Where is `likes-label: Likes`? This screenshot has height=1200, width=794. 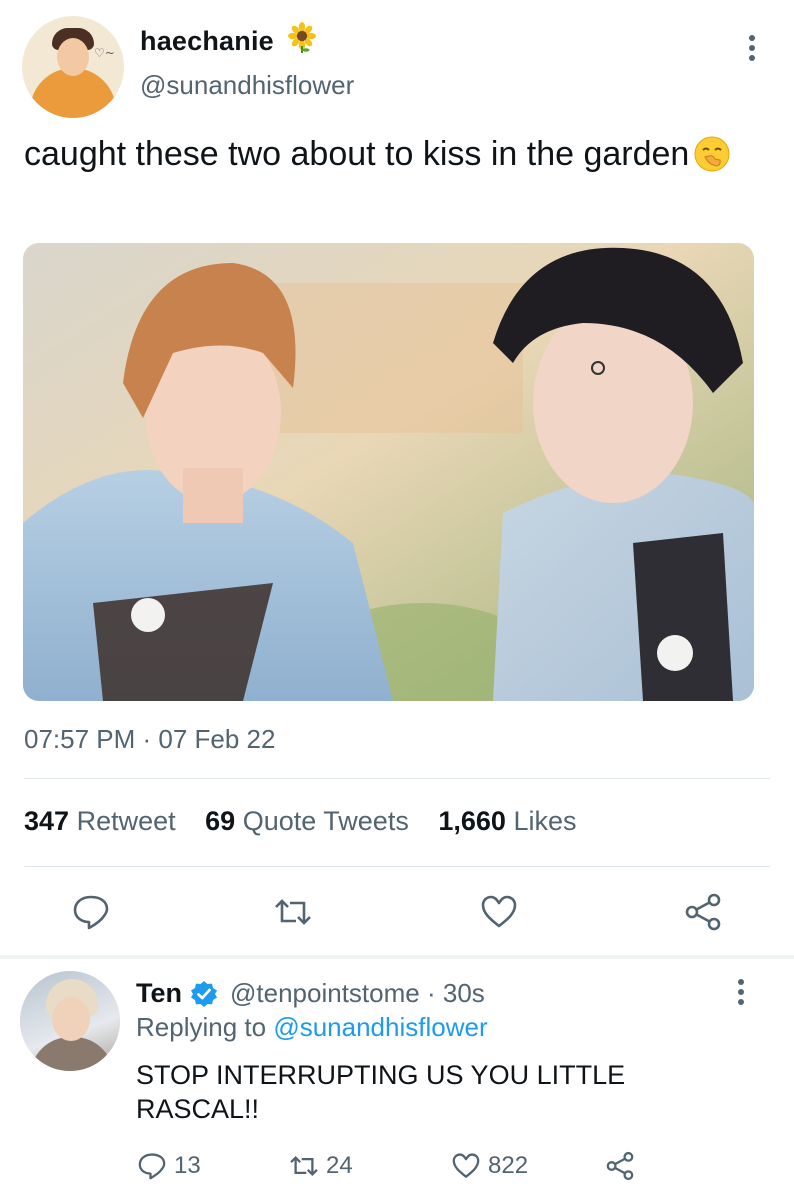
likes-label: Likes is located at coordinates (545, 821).